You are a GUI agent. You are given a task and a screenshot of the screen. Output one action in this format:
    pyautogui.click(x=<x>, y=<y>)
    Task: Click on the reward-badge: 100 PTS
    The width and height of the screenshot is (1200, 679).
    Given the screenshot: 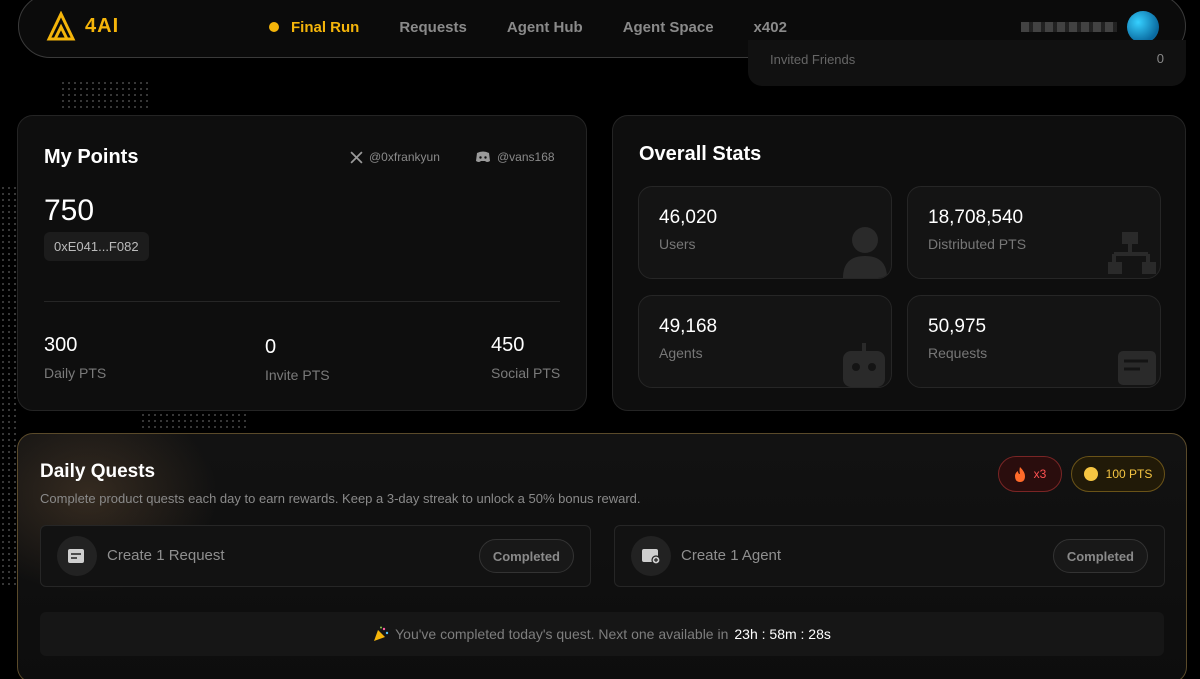 What is the action you would take?
    pyautogui.click(x=1118, y=474)
    